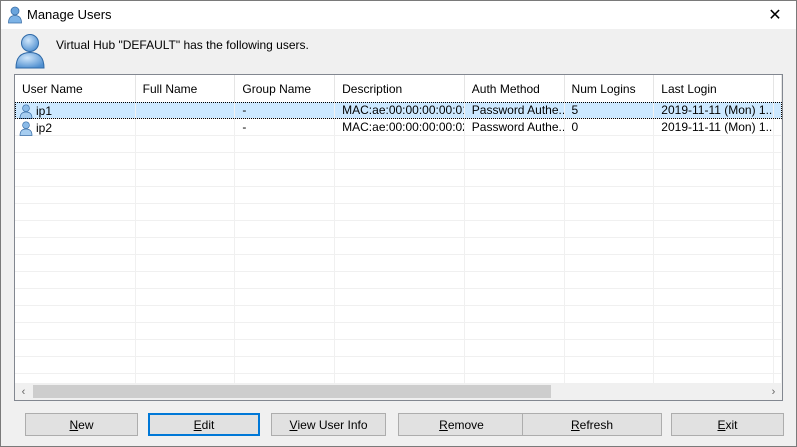 This screenshot has width=797, height=447. Describe the element at coordinates (775, 15) in the screenshot. I see `close-button: ✕` at that location.